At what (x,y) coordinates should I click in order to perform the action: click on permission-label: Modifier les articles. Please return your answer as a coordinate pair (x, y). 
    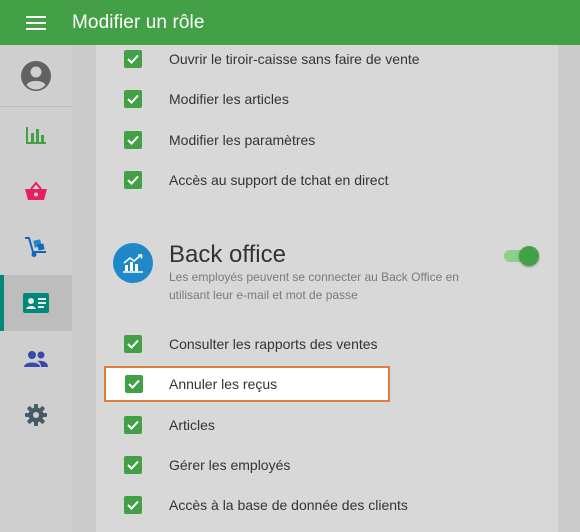
    Looking at the image, I should click on (229, 99).